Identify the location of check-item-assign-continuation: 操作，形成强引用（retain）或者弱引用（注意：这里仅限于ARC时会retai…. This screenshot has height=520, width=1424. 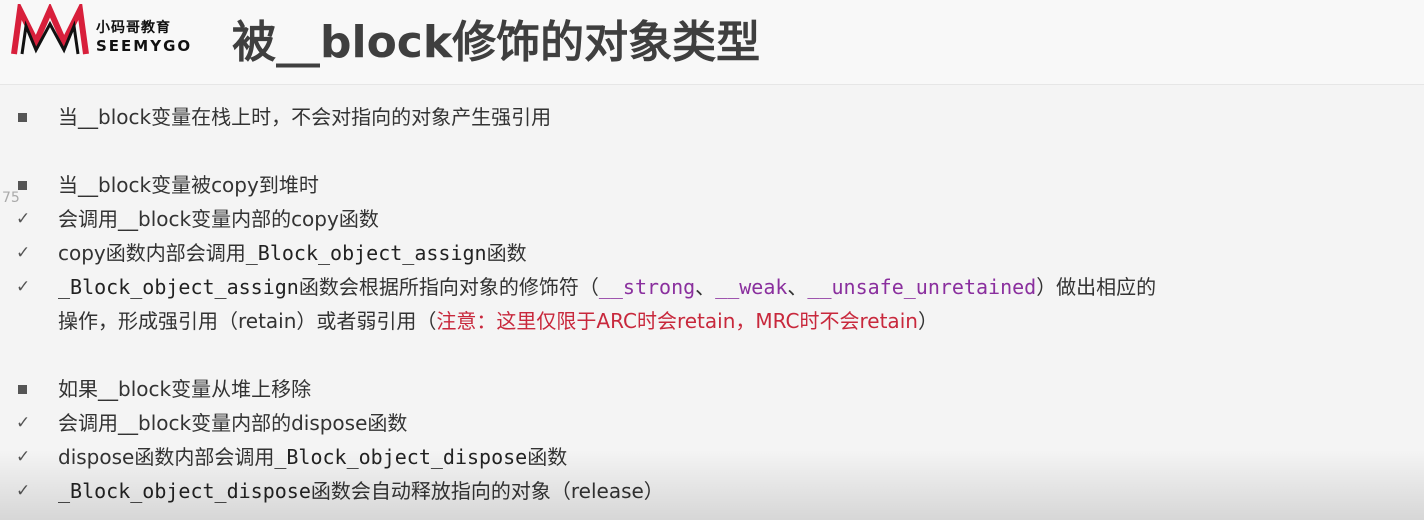
(712, 321).